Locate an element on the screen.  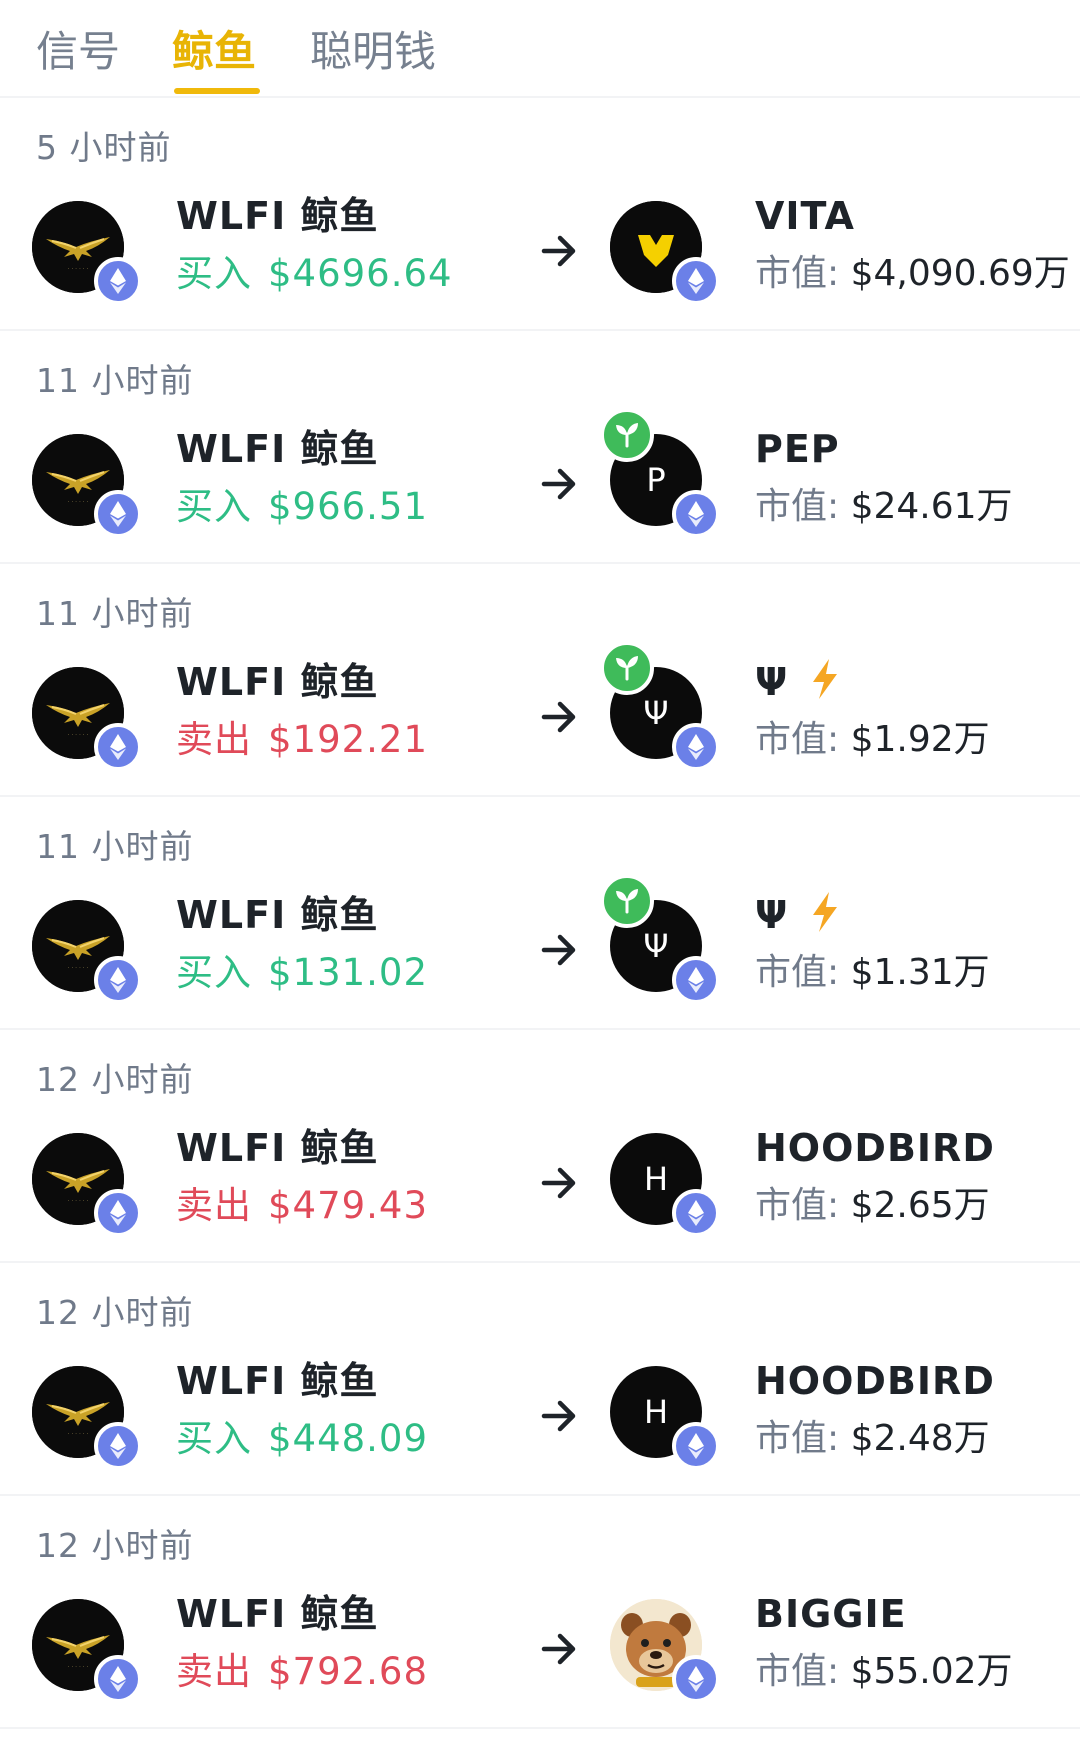
trade-amount: $4696.64 is located at coordinates (360, 273).